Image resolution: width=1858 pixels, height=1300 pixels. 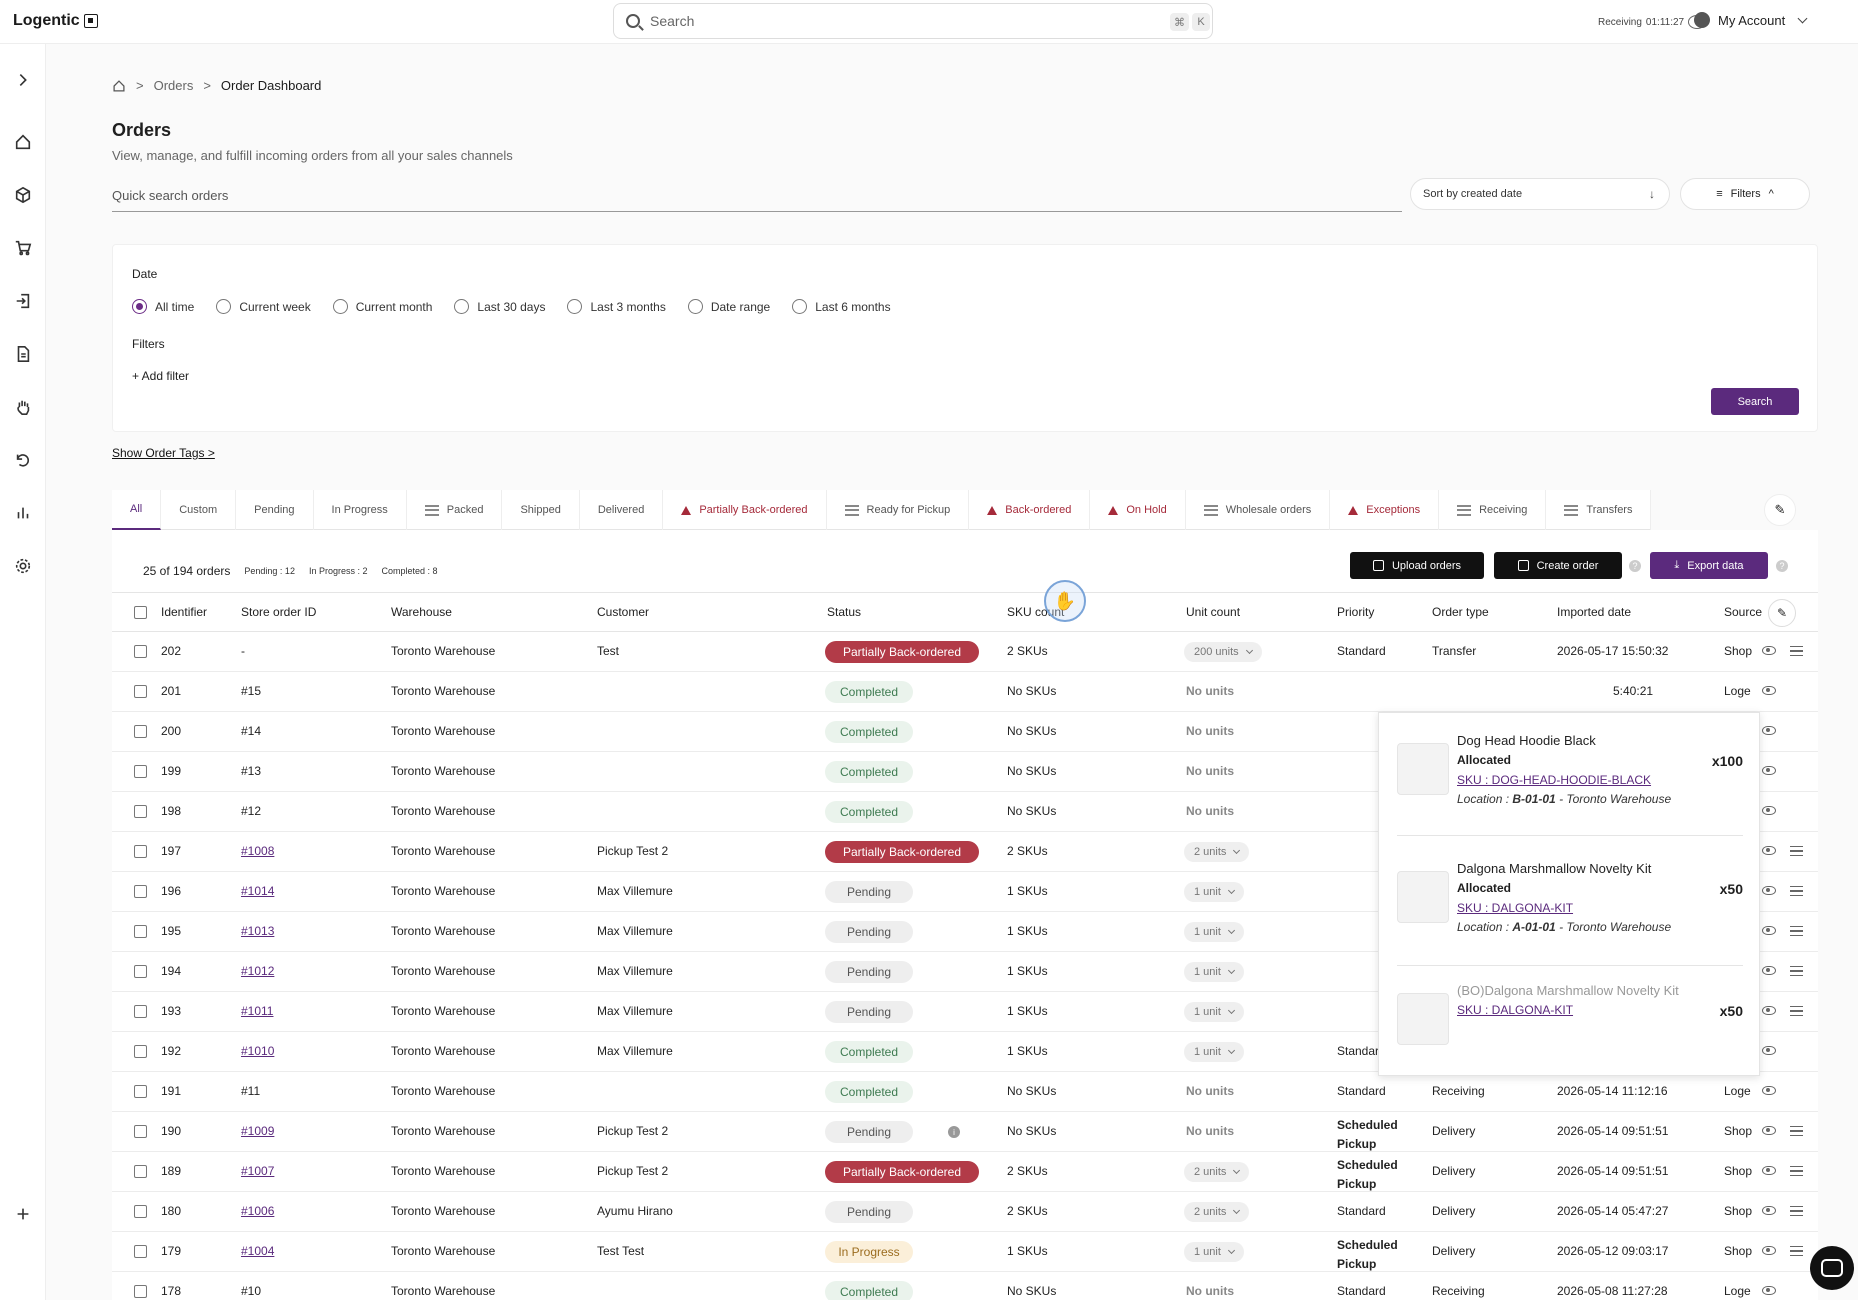 What do you see at coordinates (257, 1011) in the screenshot?
I see `store-order-id: #1011` at bounding box center [257, 1011].